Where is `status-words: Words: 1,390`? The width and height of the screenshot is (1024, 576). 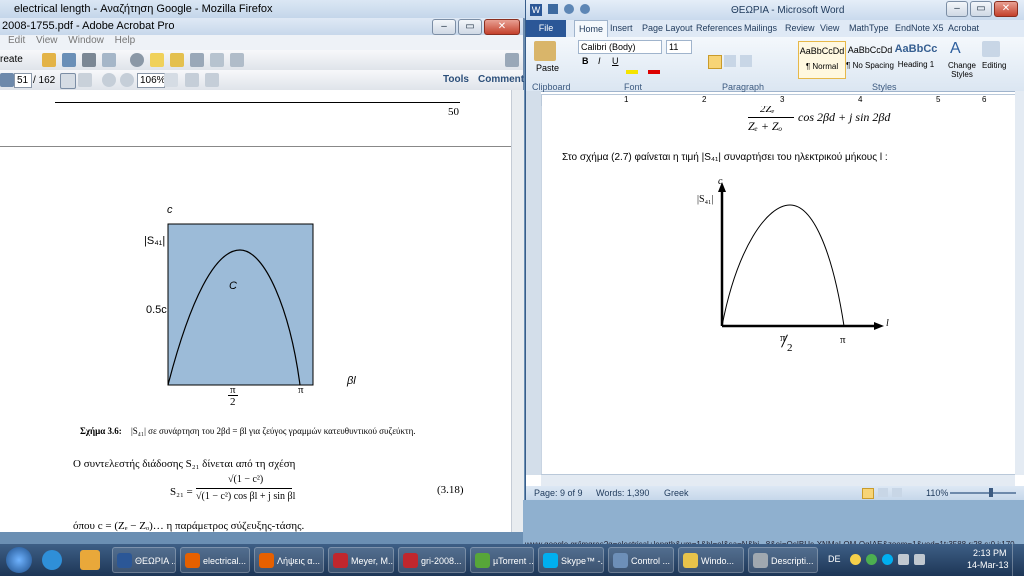
status-words: Words: 1,390 is located at coordinates (622, 493).